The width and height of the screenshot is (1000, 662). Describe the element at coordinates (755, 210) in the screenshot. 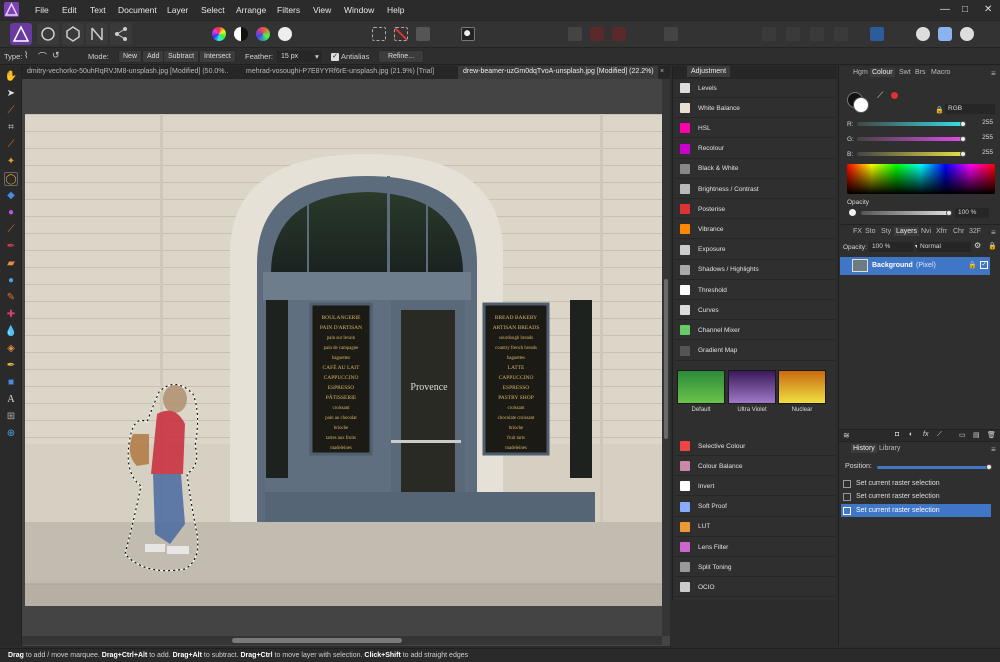

I see `adjustment-posterise: Posterise` at that location.